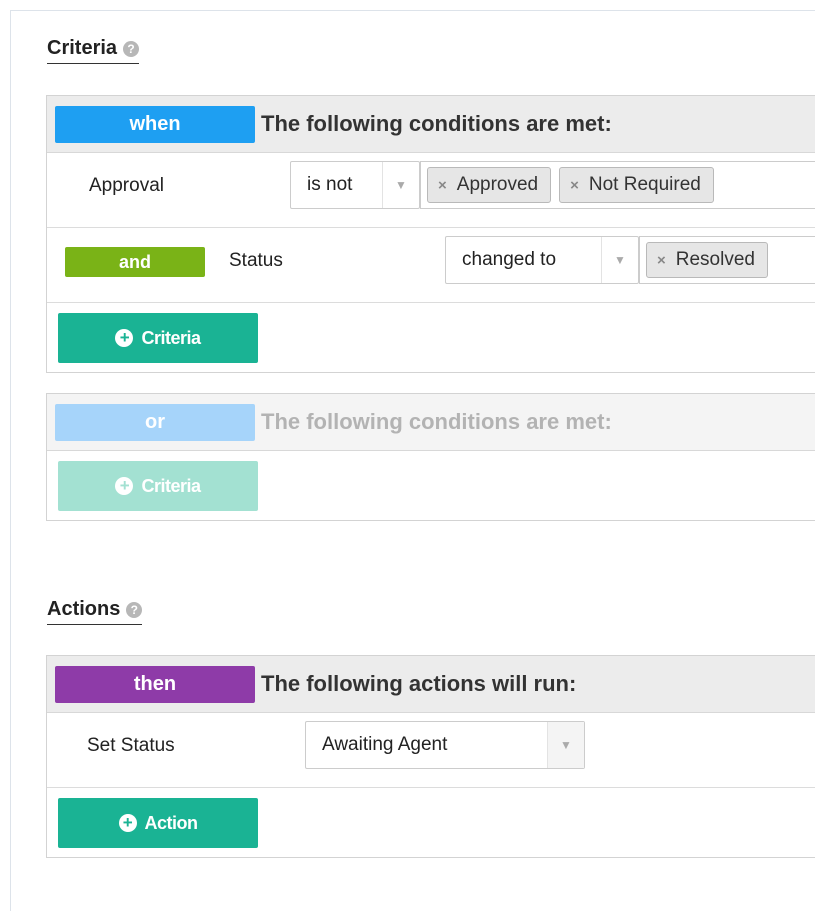  I want to click on condition-field-label: Approval, so click(126, 185).